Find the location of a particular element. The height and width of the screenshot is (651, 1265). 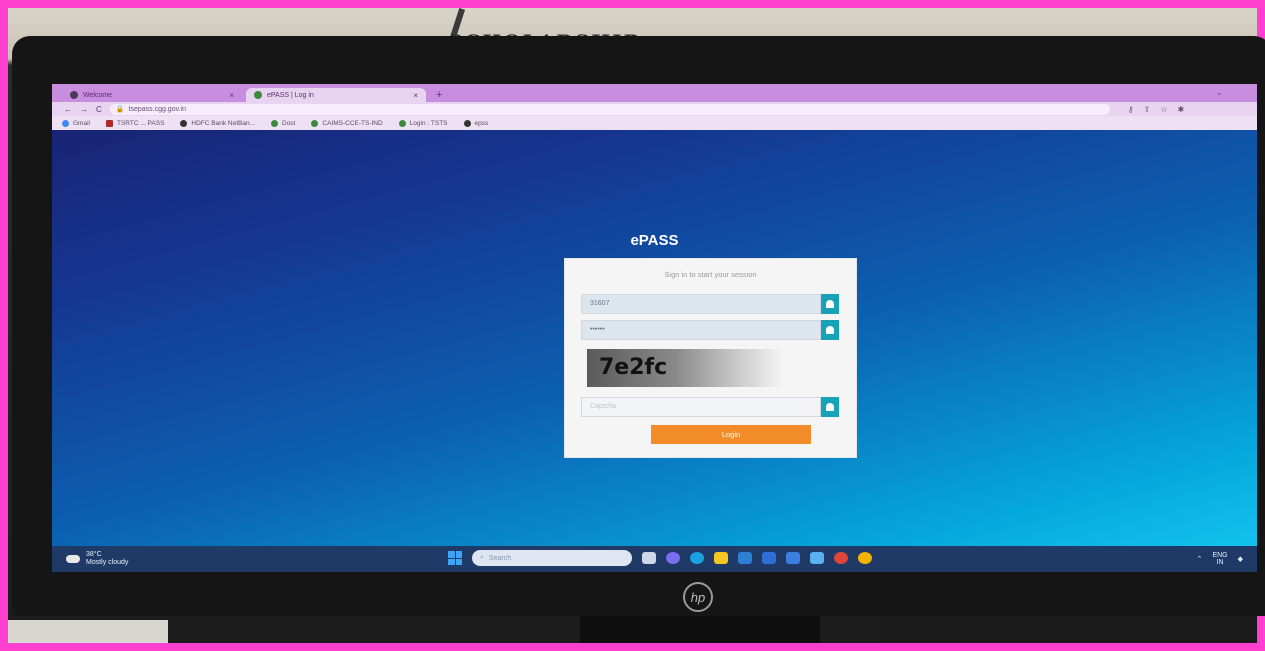

tab-search-icon: ⌄ is located at coordinates (1219, 92).